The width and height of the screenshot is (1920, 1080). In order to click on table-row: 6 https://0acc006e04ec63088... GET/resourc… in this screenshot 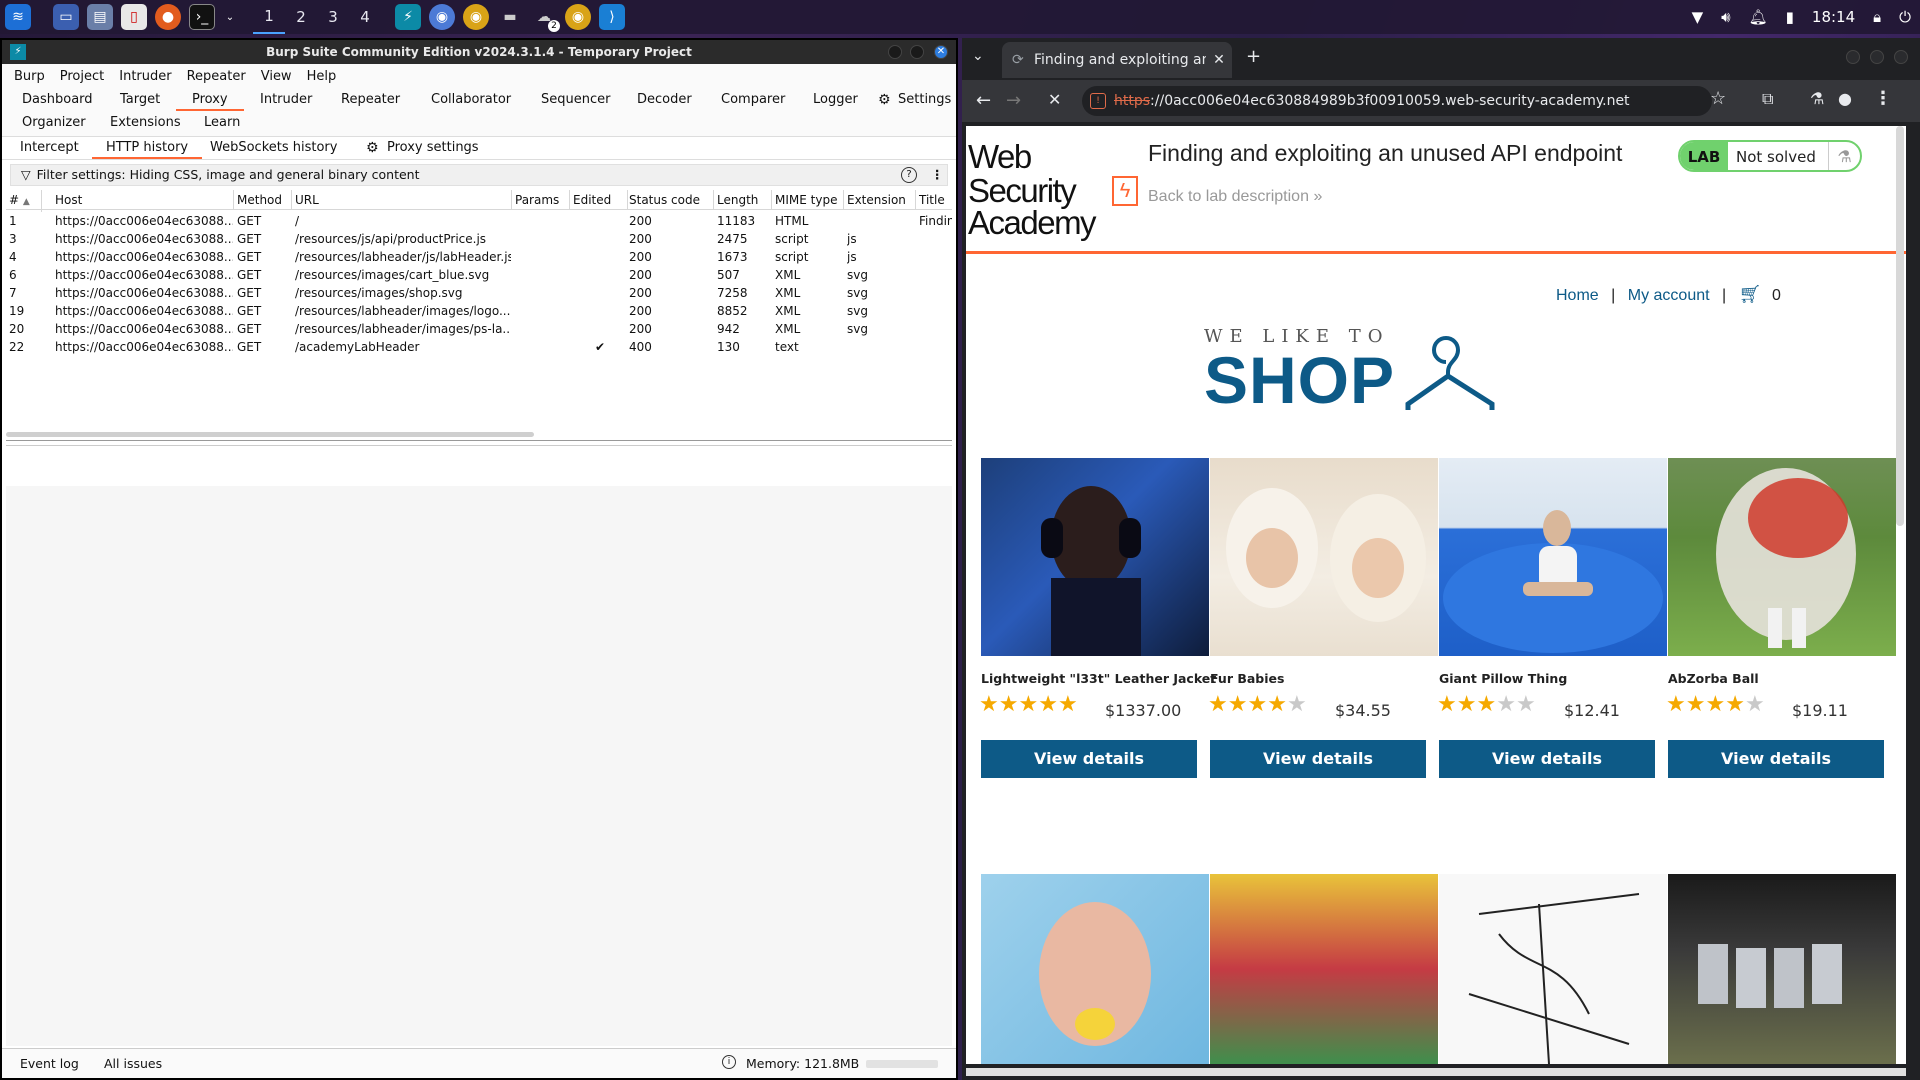, I will do `click(479, 275)`.